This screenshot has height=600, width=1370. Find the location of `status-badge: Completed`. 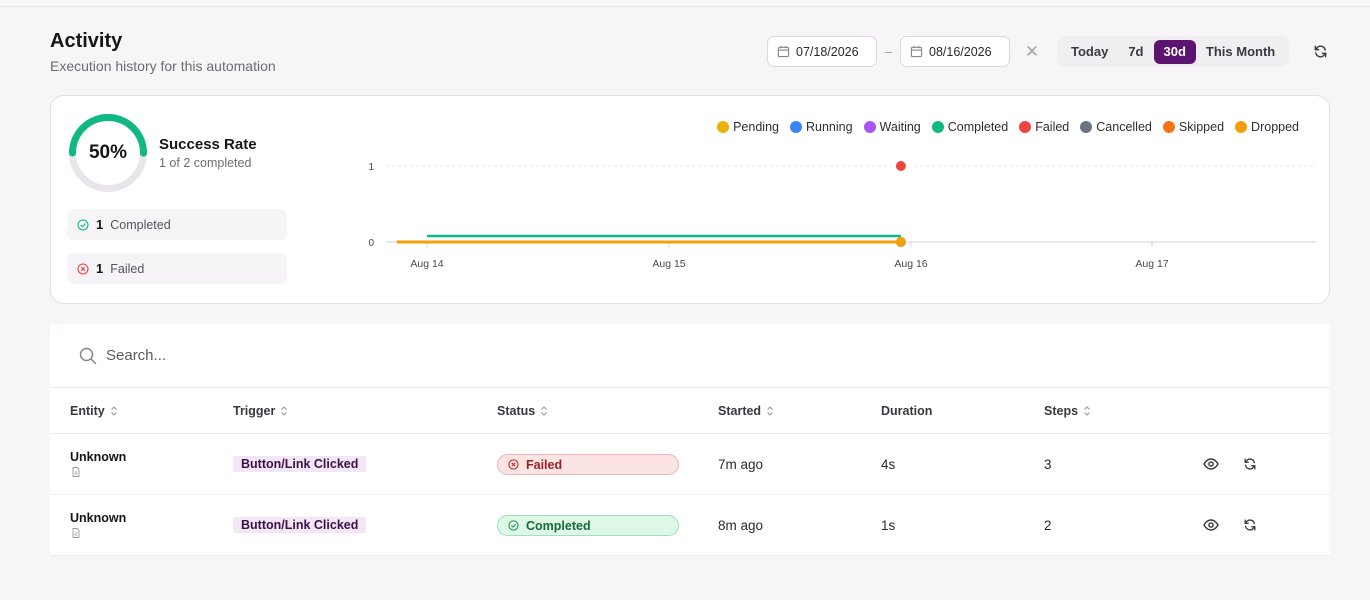

status-badge: Completed is located at coordinates (588, 525).